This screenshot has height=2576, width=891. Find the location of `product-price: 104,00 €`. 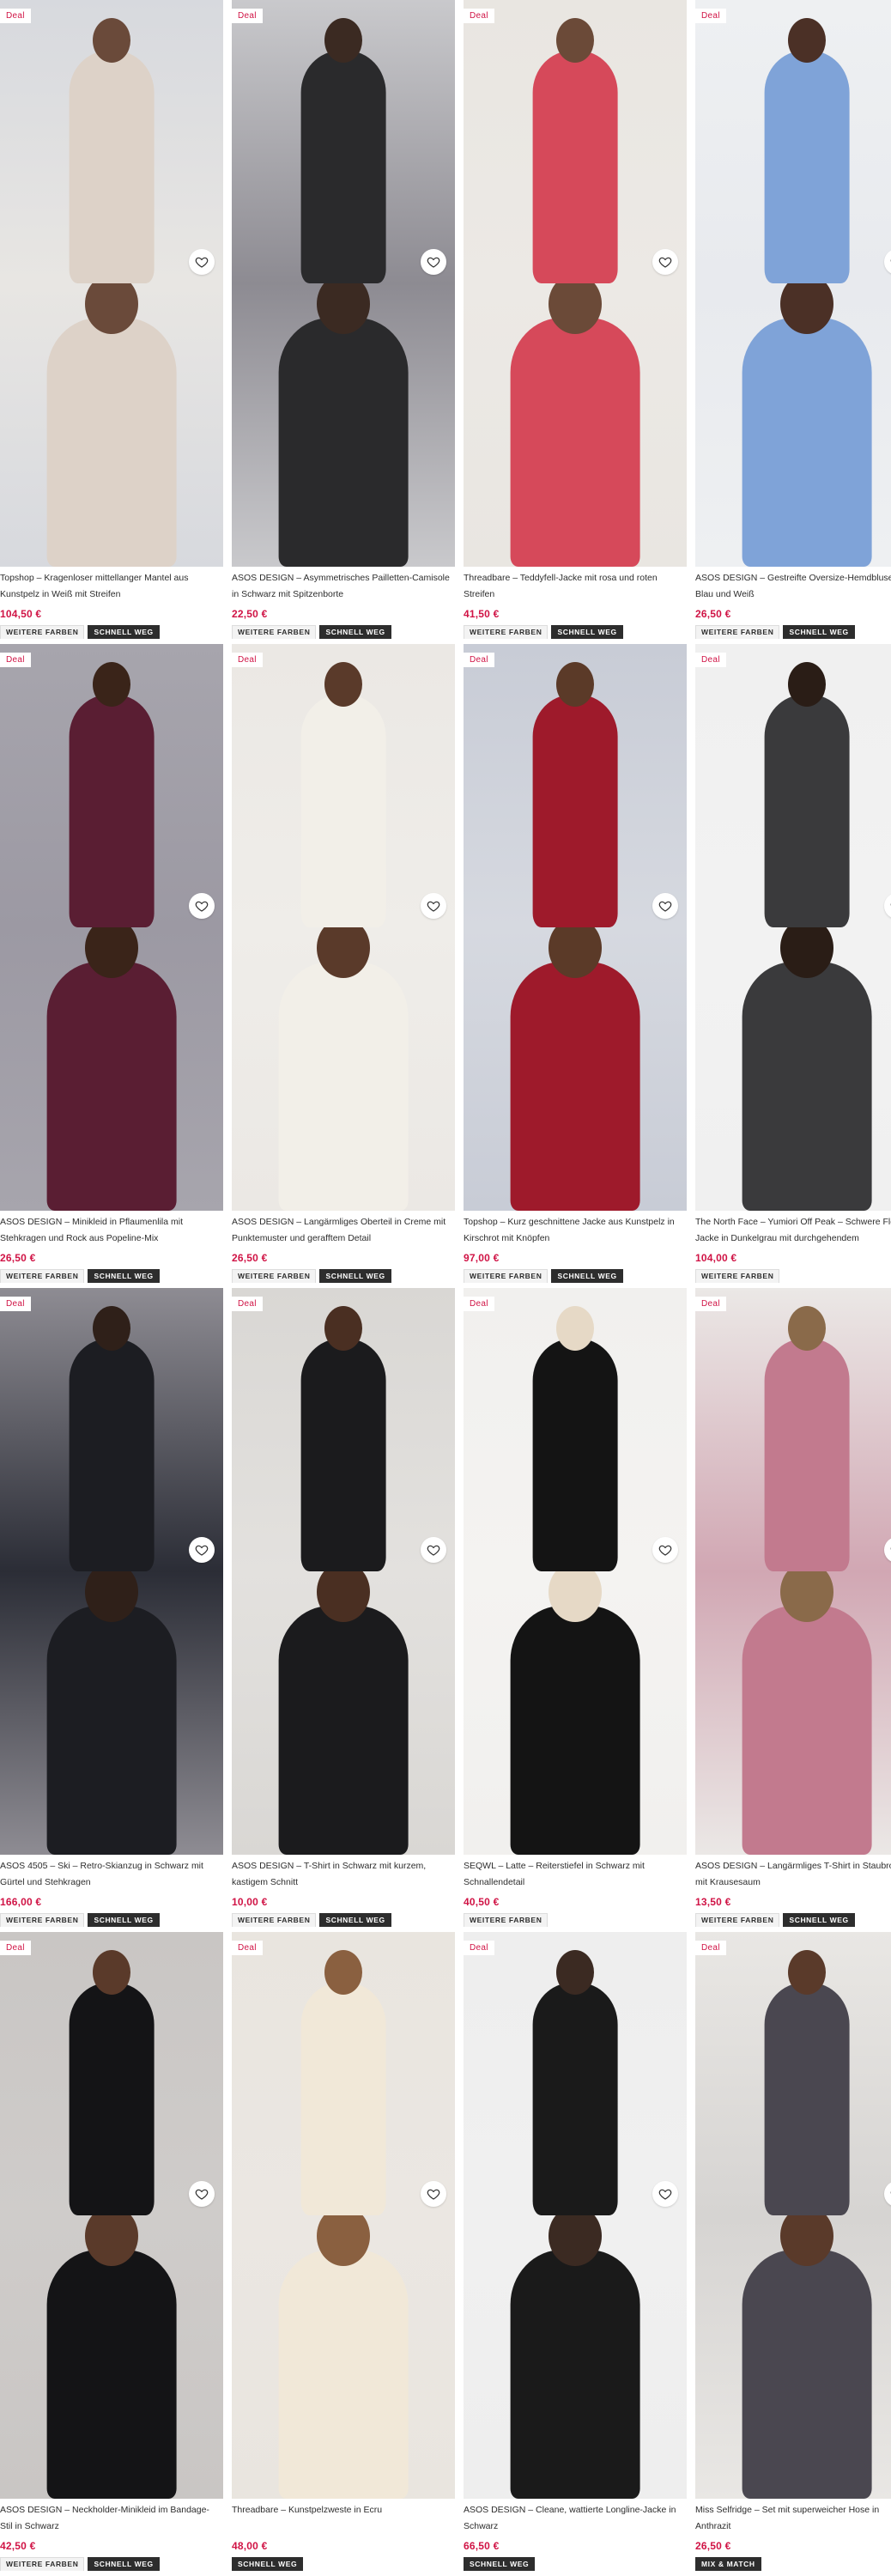

product-price: 104,00 € is located at coordinates (716, 1258).